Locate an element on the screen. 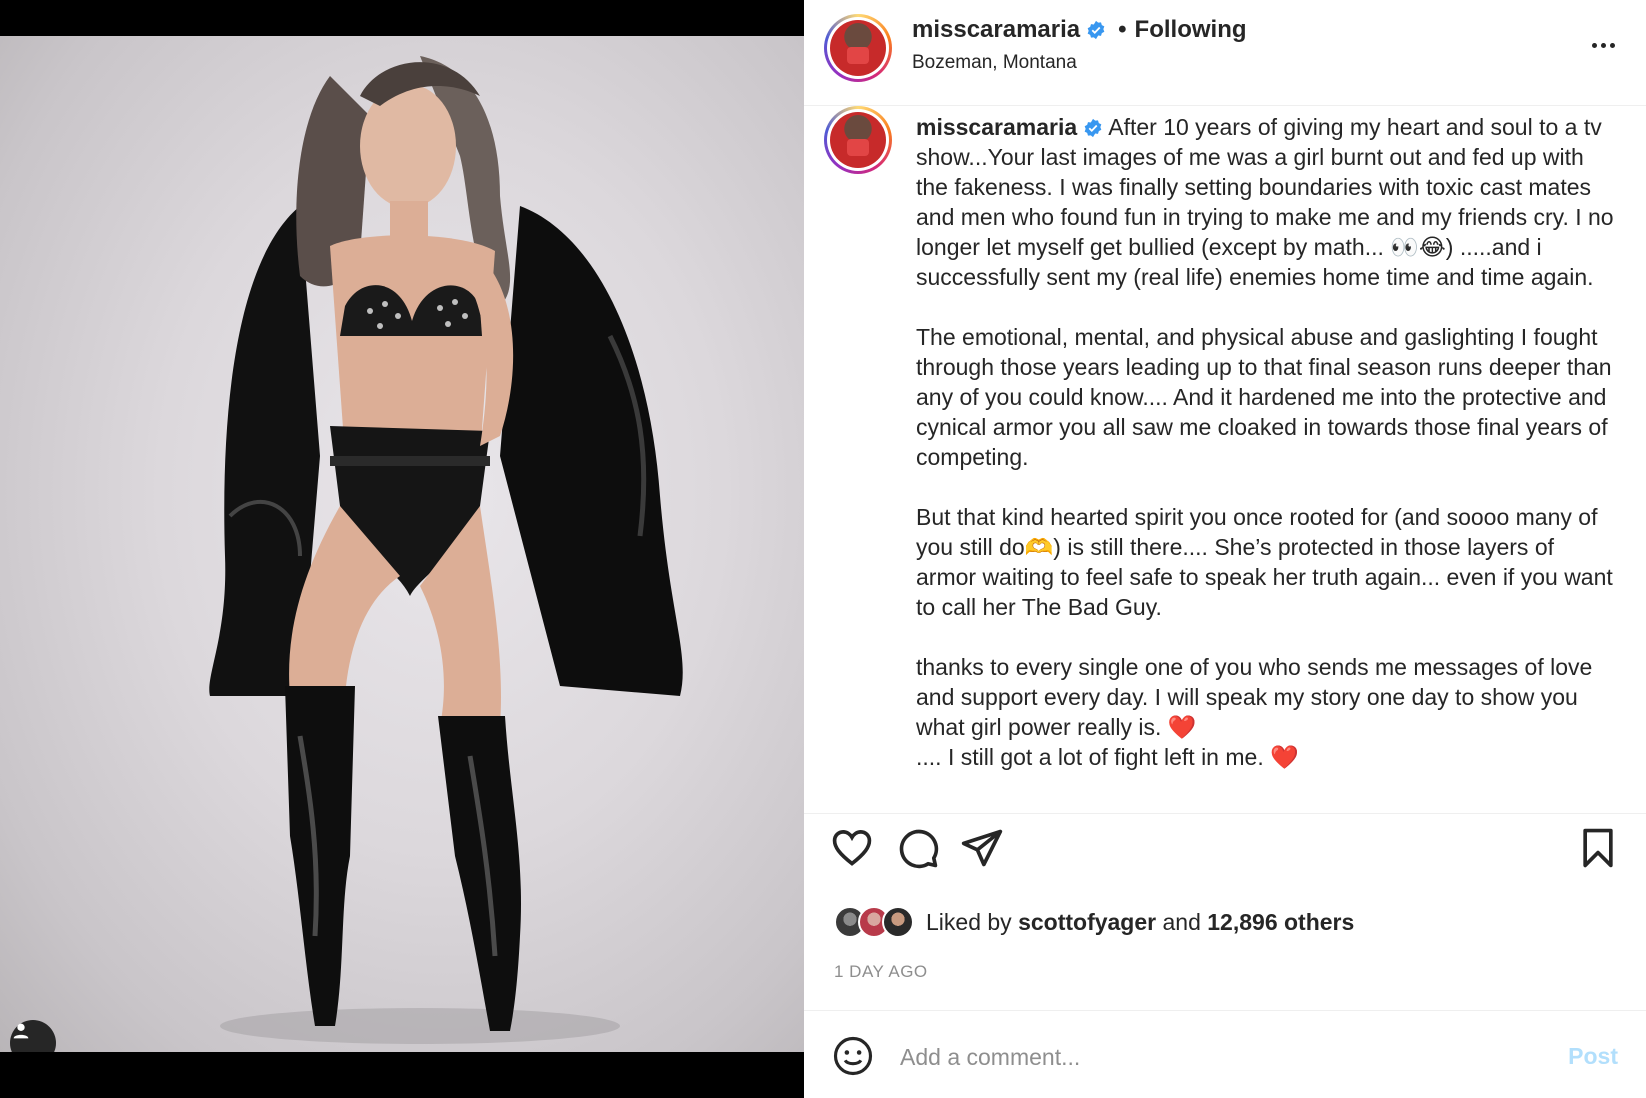  caption-username: misscaramaria is located at coordinates (996, 127).